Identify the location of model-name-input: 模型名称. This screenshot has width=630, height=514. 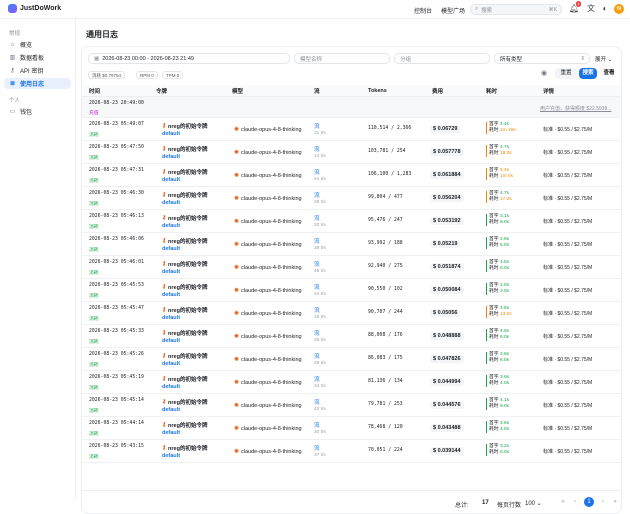
(342, 58).